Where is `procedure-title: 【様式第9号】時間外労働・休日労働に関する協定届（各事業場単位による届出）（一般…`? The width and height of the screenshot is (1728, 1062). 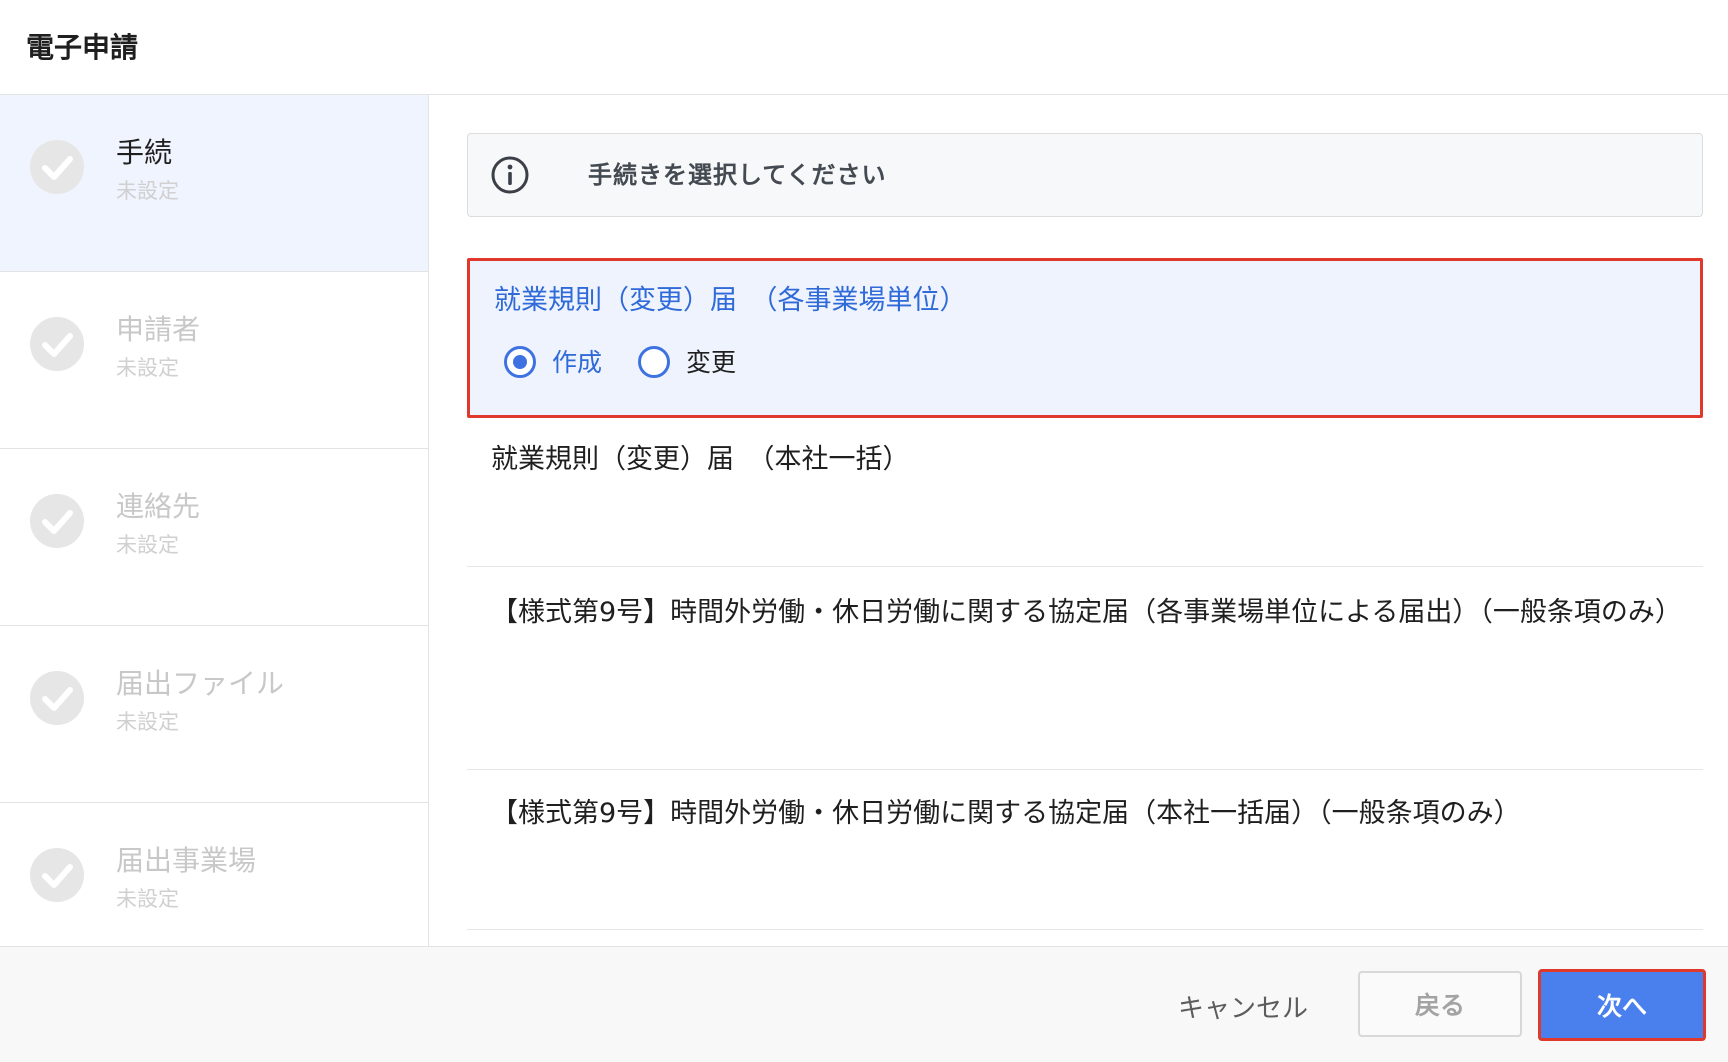 procedure-title: 【様式第9号】時間外労働・休日労働に関する協定届（各事業場単位による届出）（一般… is located at coordinates (1086, 612).